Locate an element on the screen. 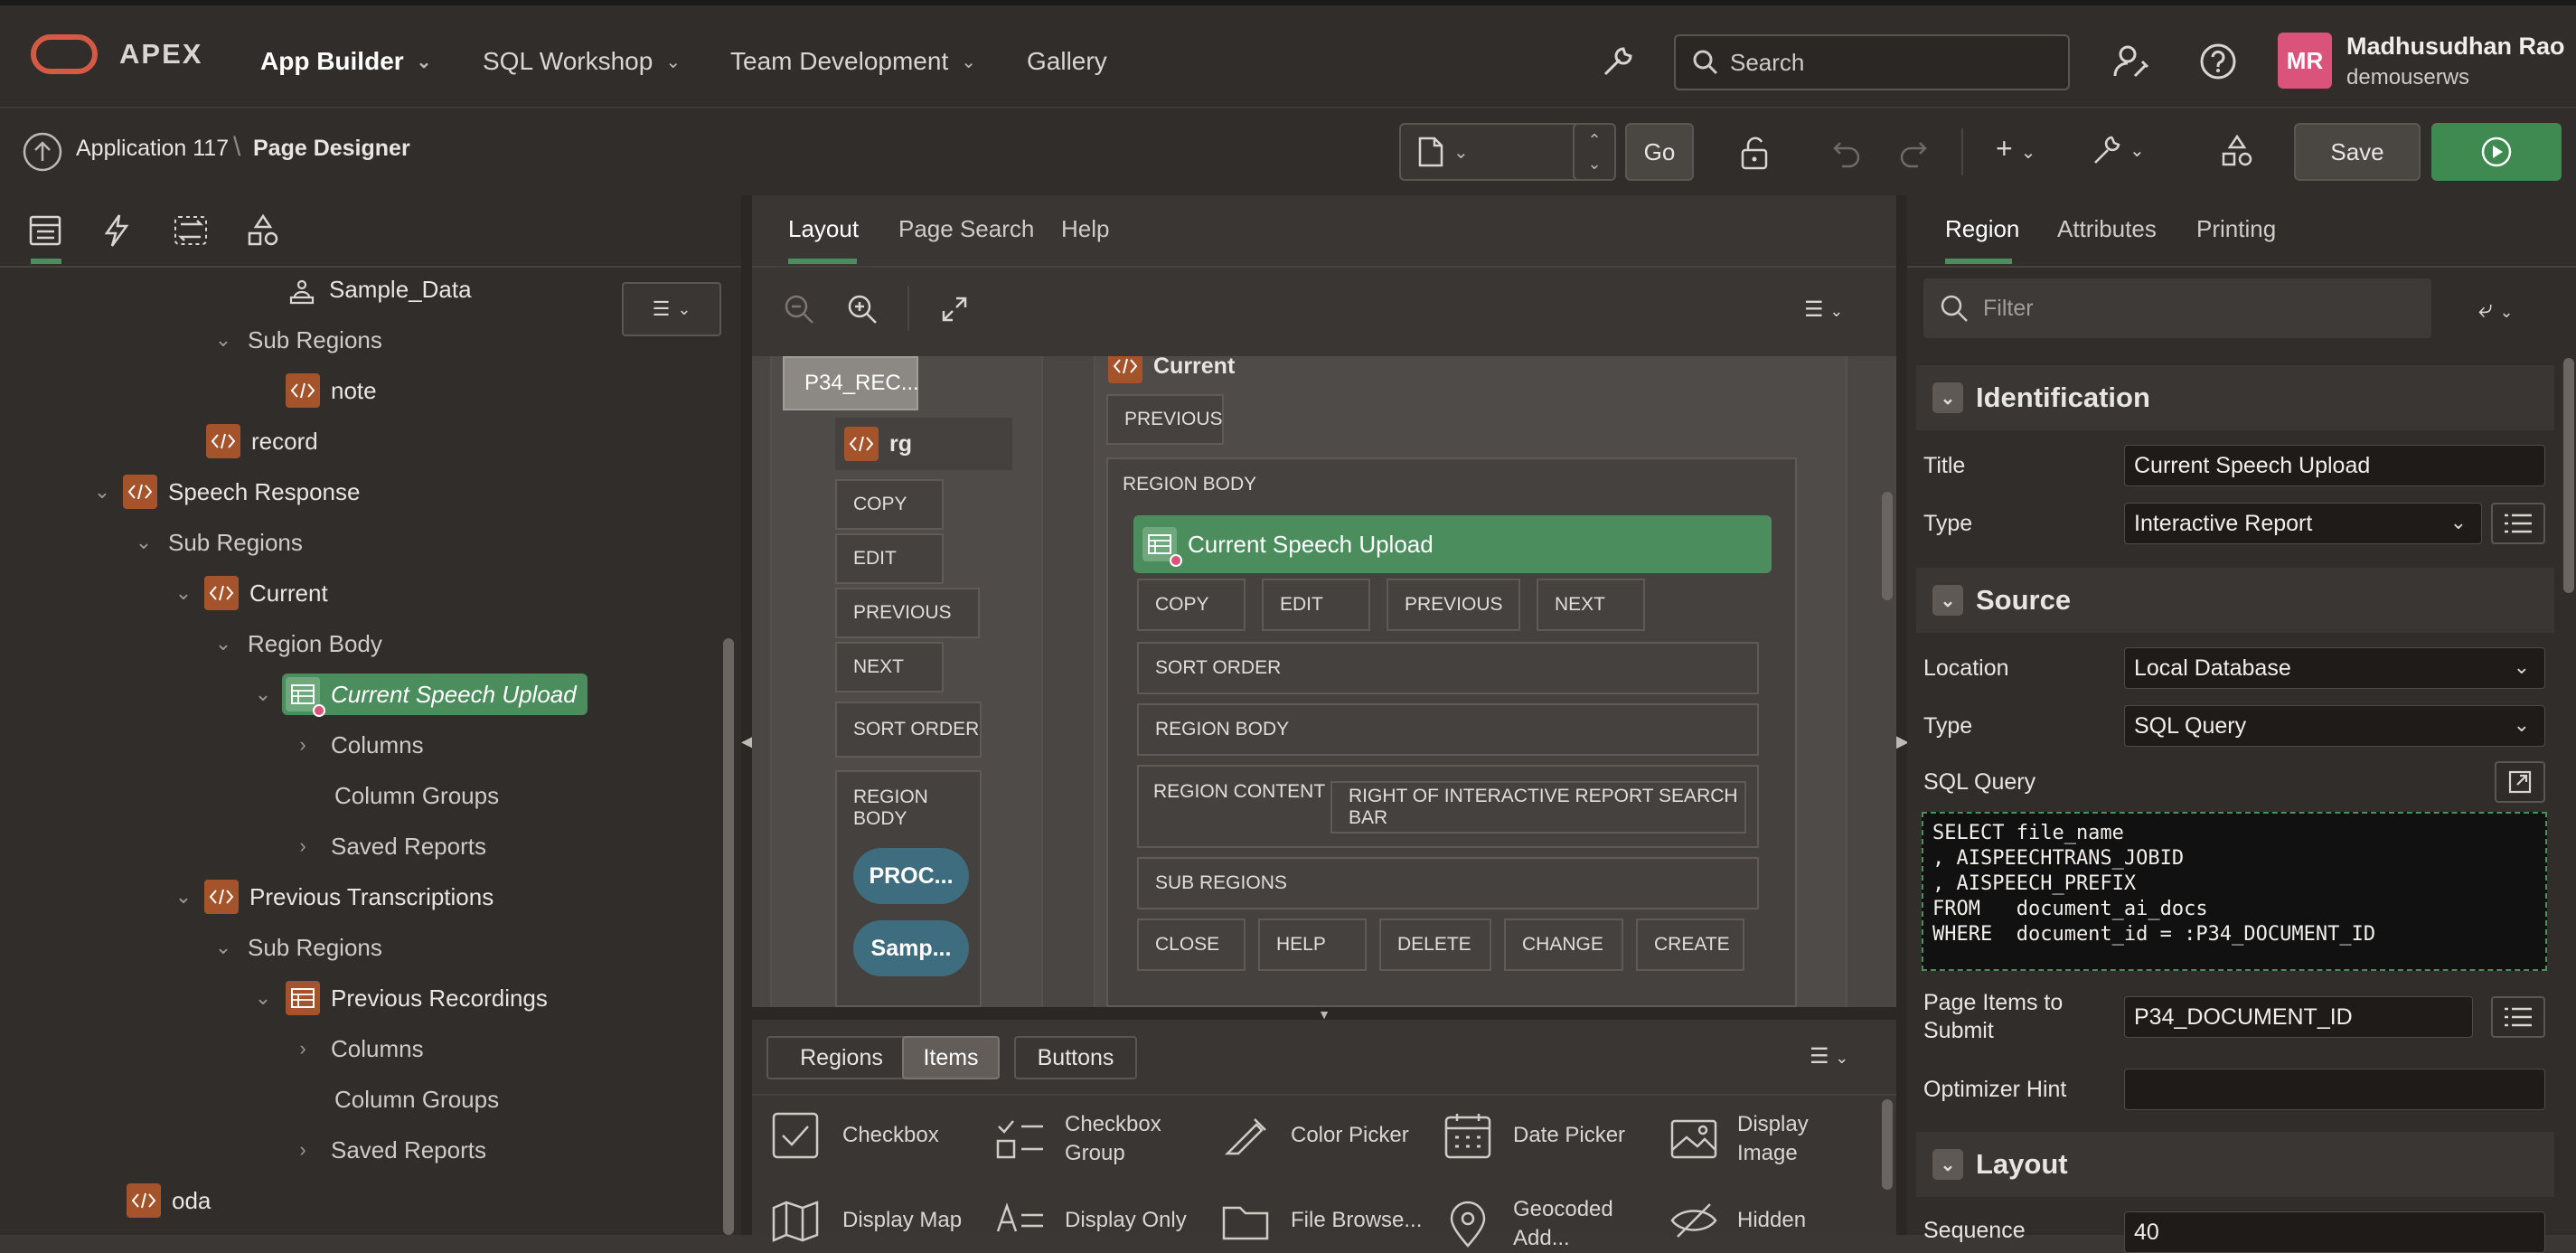 The width and height of the screenshot is (2576, 1253). gallery-menu-button: ☰ ⌄ is located at coordinates (1829, 1056).